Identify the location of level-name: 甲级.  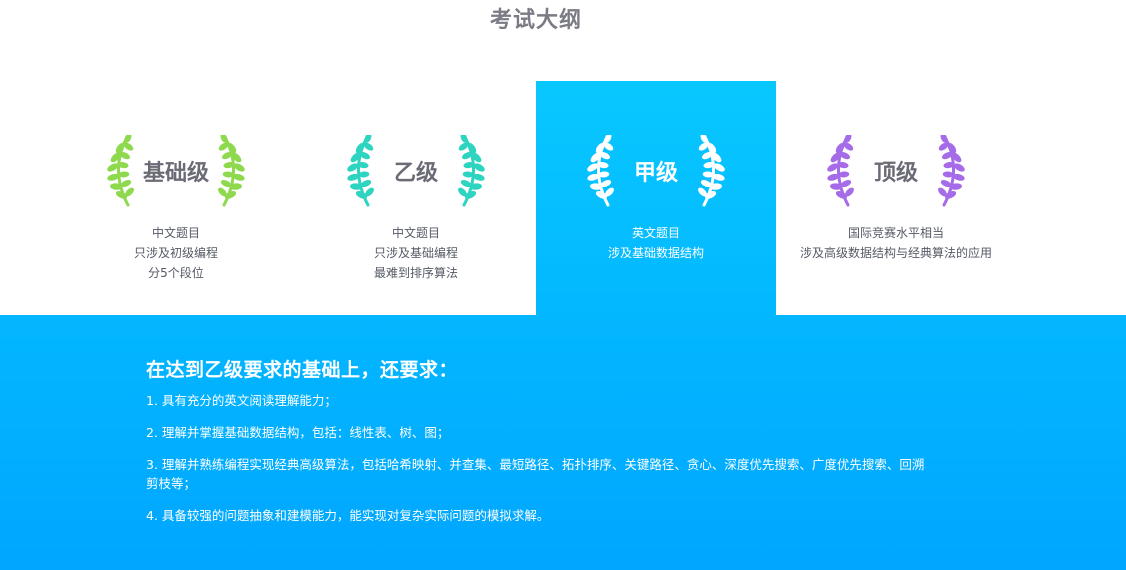
(655, 173).